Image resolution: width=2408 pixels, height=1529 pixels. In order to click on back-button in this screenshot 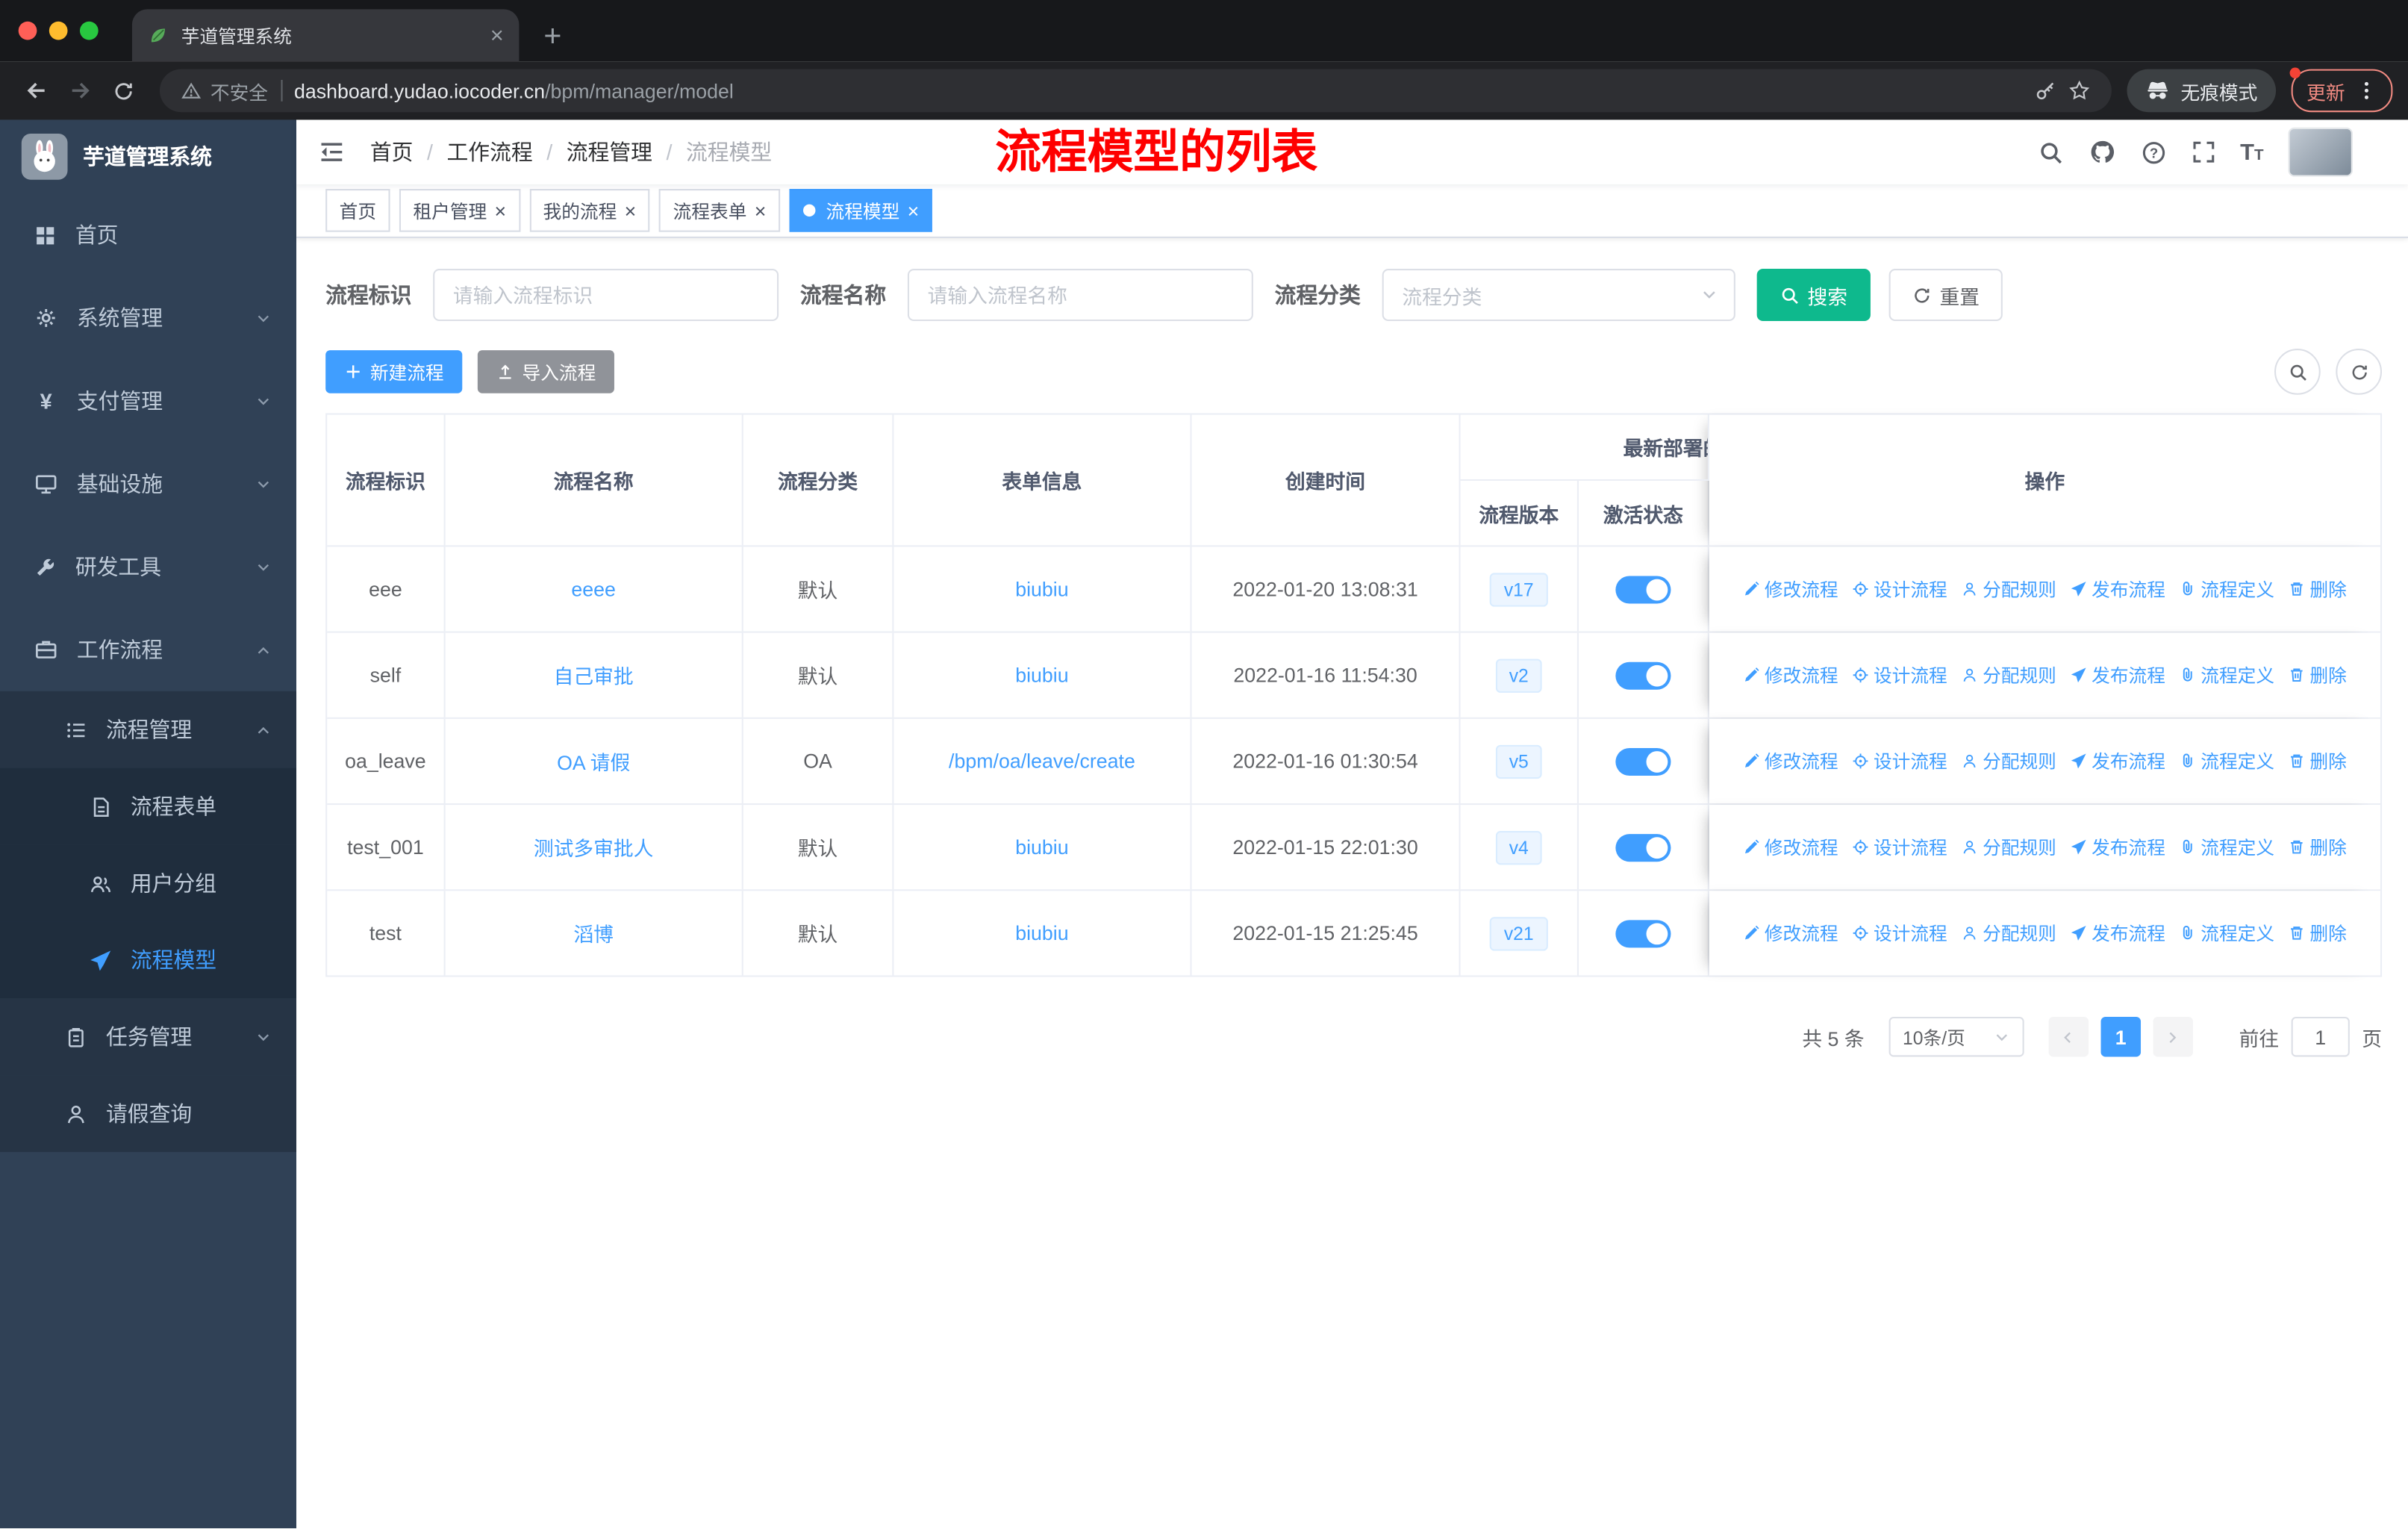, I will do `click(37, 91)`.